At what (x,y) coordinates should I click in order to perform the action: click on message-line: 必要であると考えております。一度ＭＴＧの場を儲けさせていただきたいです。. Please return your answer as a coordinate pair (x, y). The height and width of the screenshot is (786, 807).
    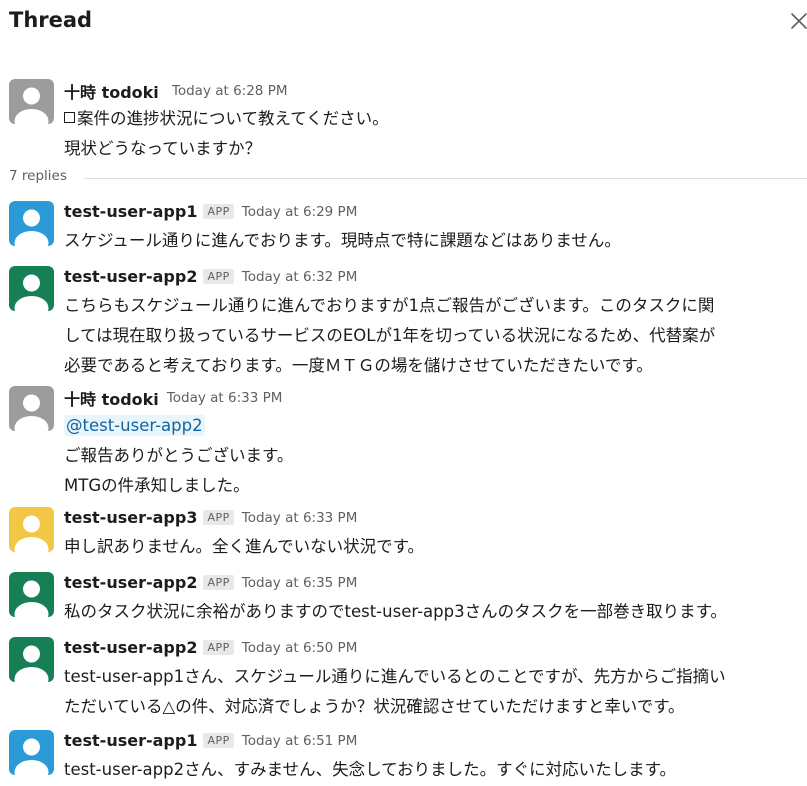
    Looking at the image, I should click on (358, 365).